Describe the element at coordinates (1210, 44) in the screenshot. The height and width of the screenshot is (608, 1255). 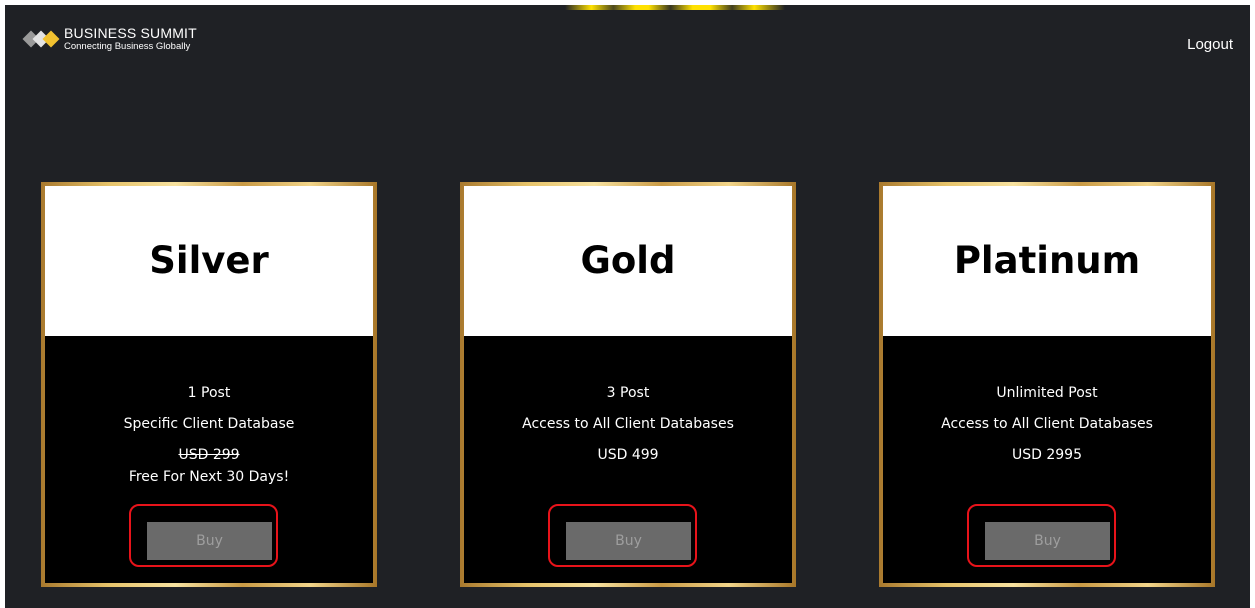
I see `logout-link: Logout` at that location.